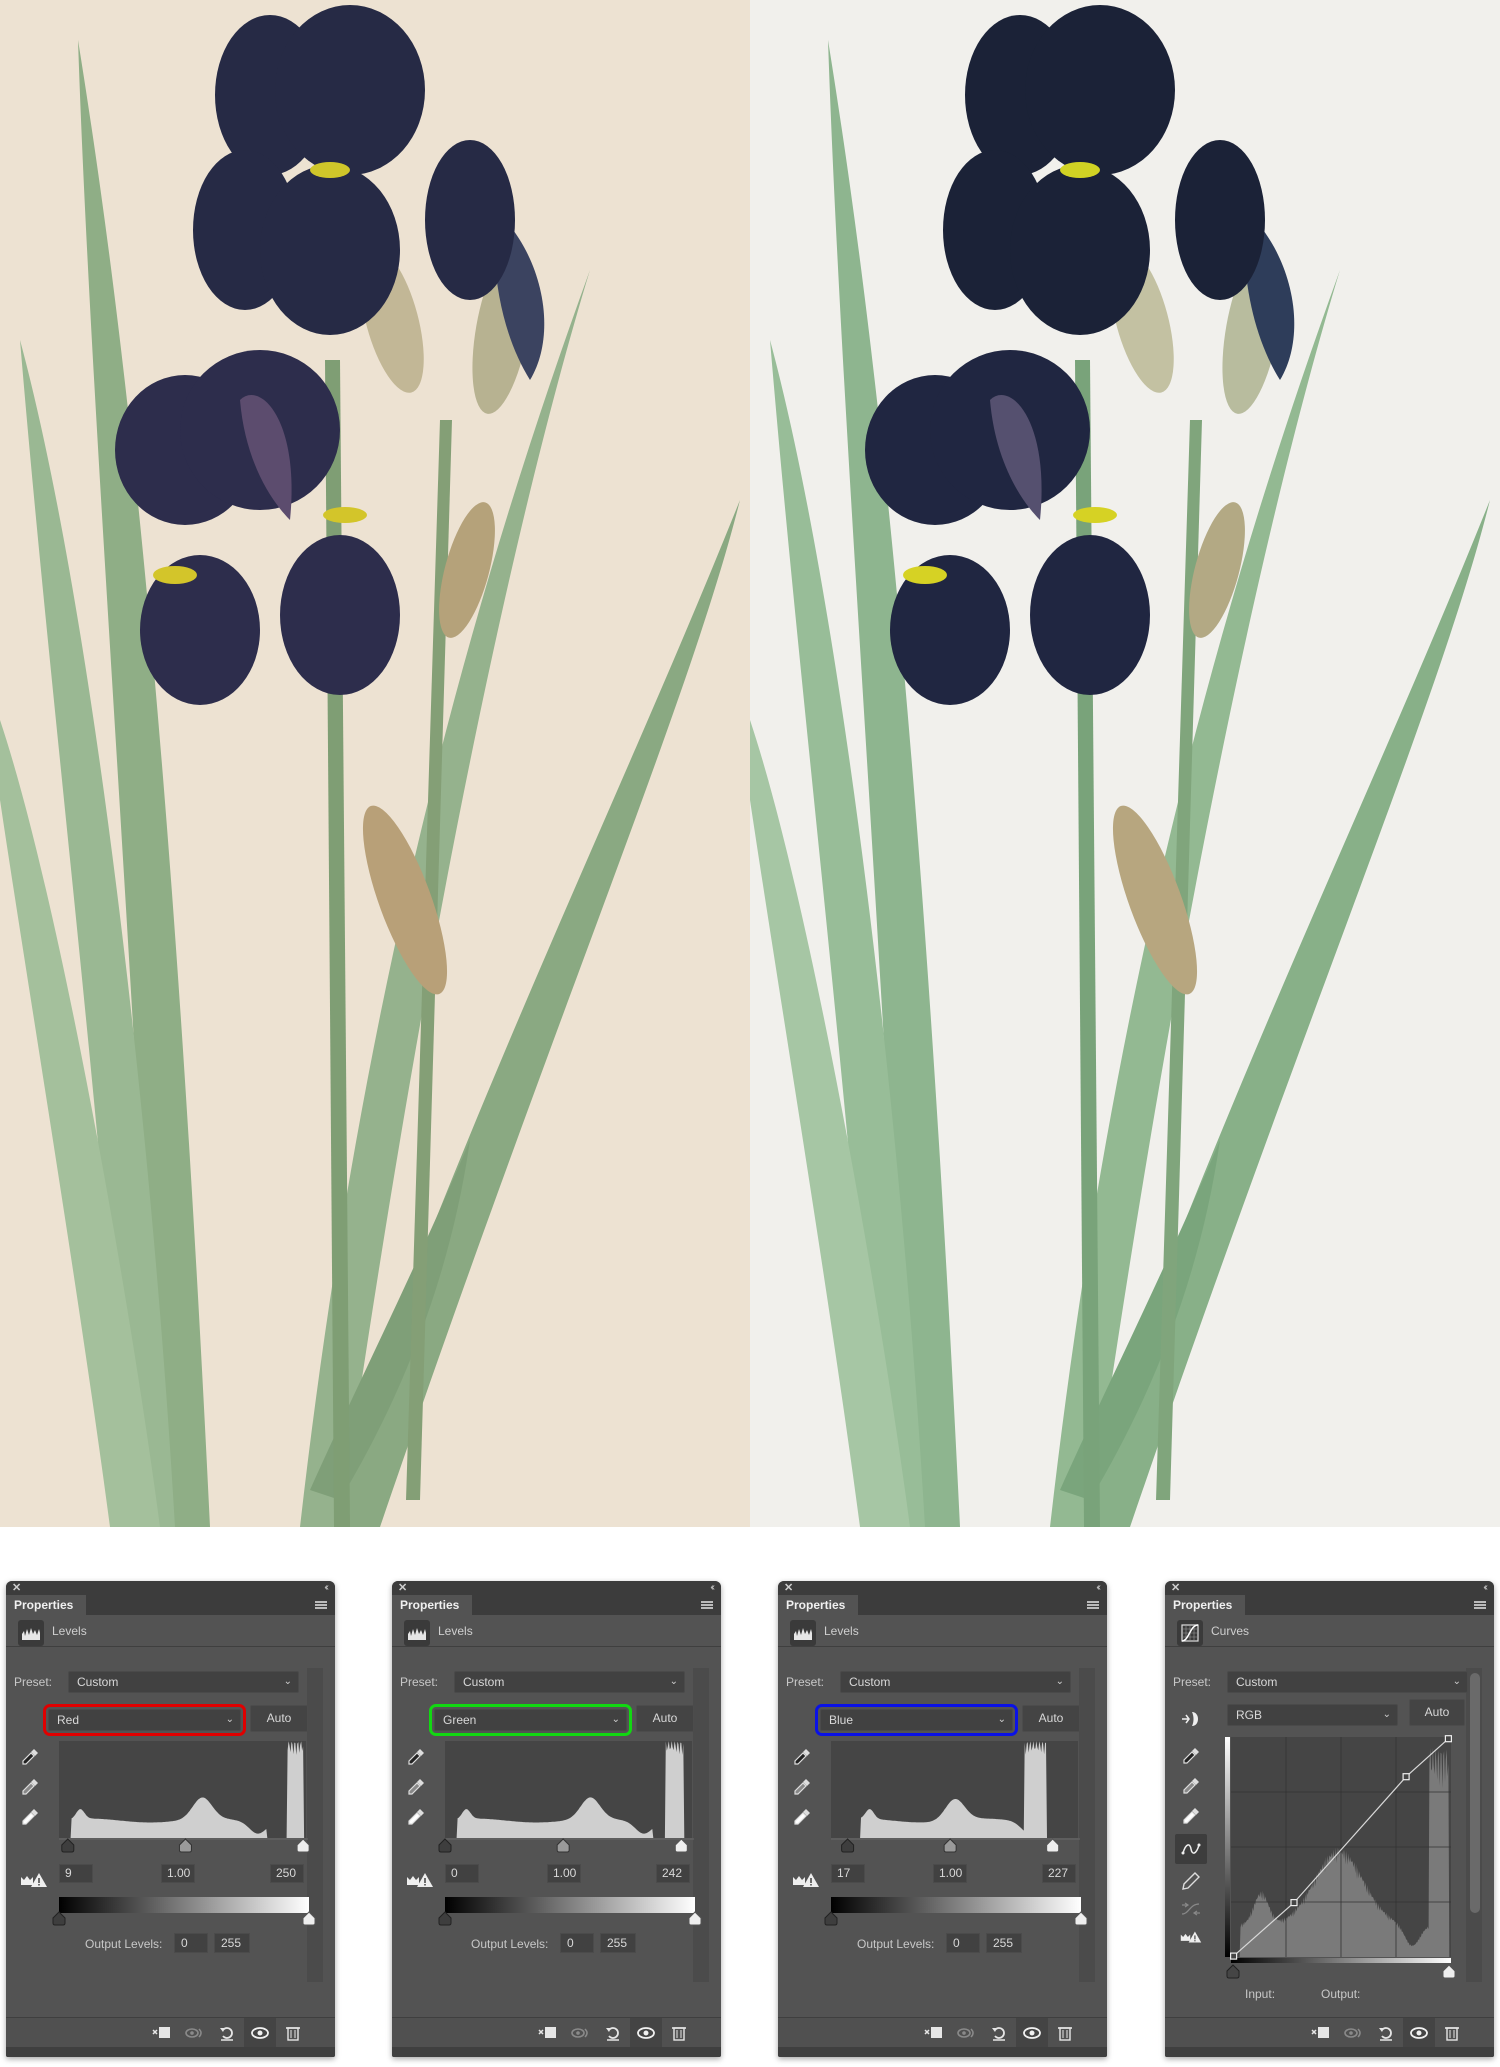 This screenshot has width=1500, height=2067. I want to click on input-black-field: 17, so click(848, 1873).